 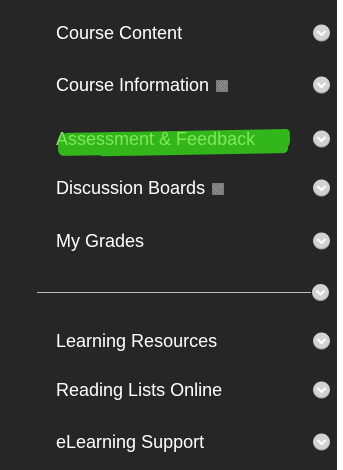 I want to click on menu-item-course-information: Course Information, so click(x=196, y=85).